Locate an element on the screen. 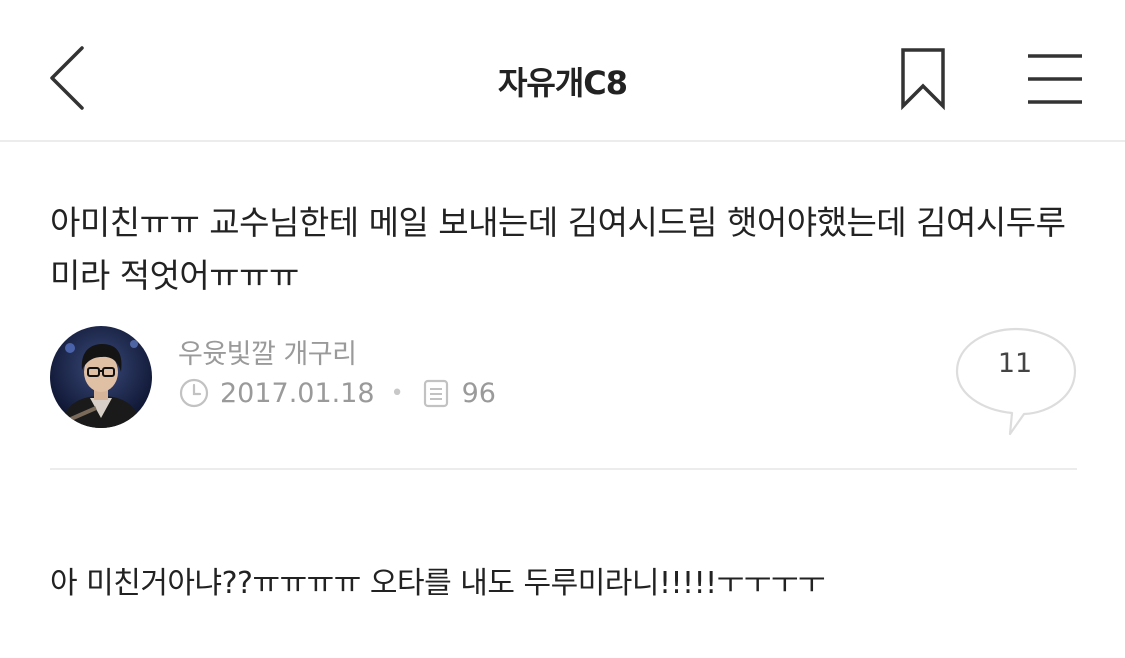  bookmark-icon is located at coordinates (923, 79).